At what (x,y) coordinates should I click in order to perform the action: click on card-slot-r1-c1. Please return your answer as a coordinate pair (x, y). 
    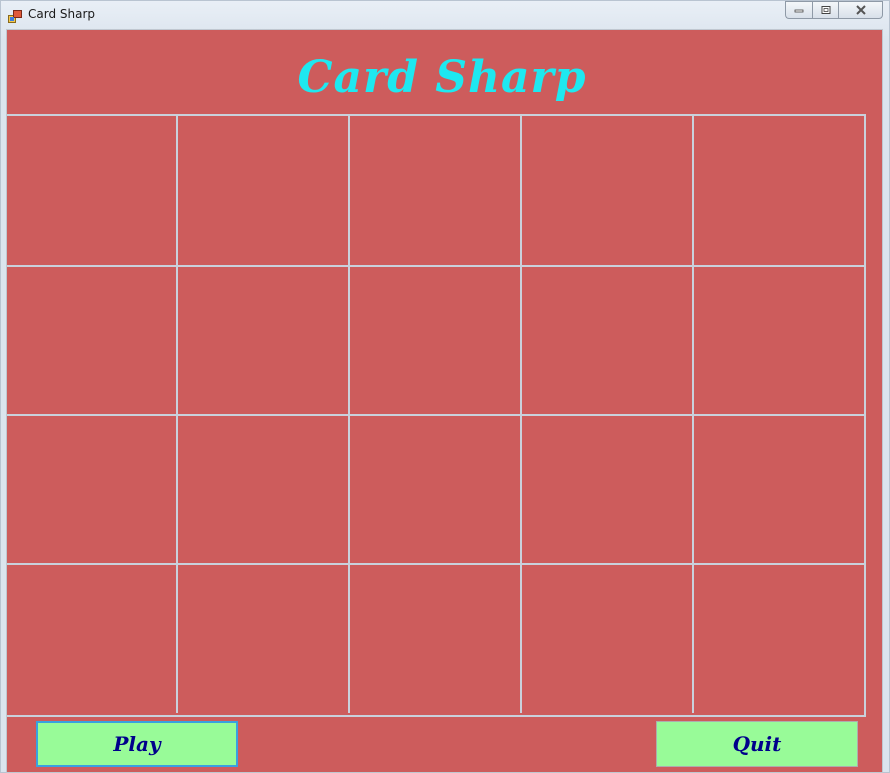
    Looking at the image, I should click on (91, 190).